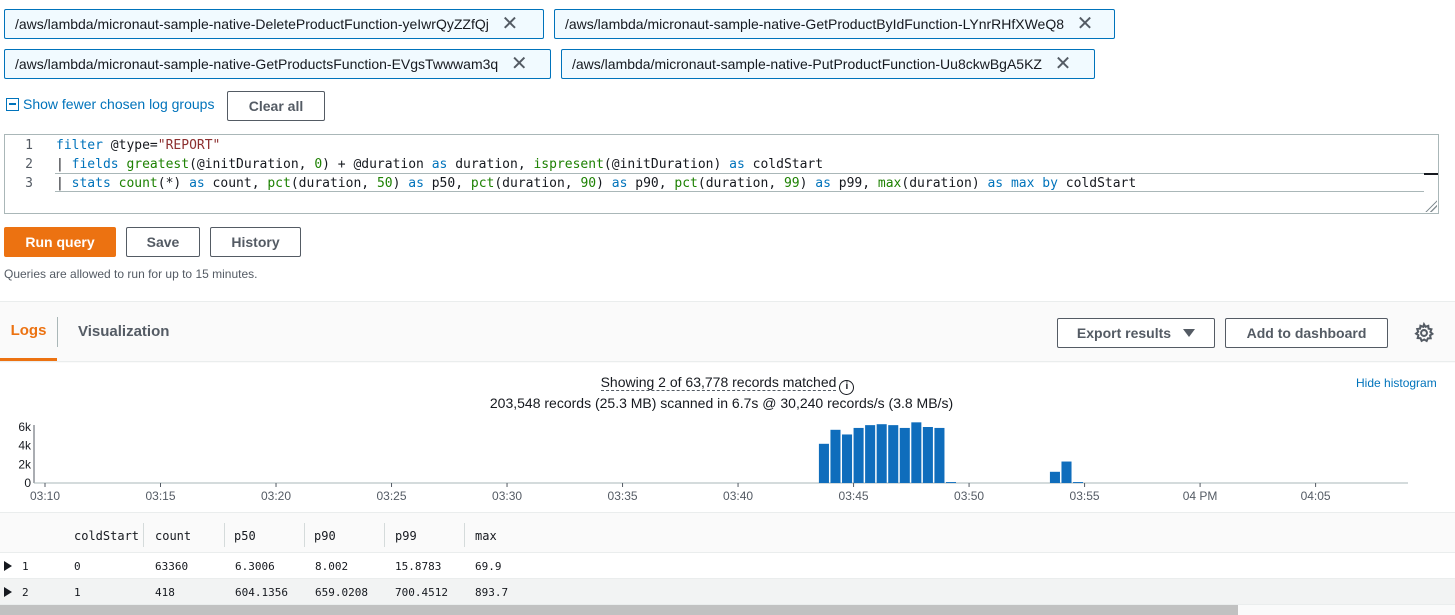 The image size is (1455, 615). Describe the element at coordinates (1085, 496) in the screenshot. I see `x-tick-label: 03:55` at that location.